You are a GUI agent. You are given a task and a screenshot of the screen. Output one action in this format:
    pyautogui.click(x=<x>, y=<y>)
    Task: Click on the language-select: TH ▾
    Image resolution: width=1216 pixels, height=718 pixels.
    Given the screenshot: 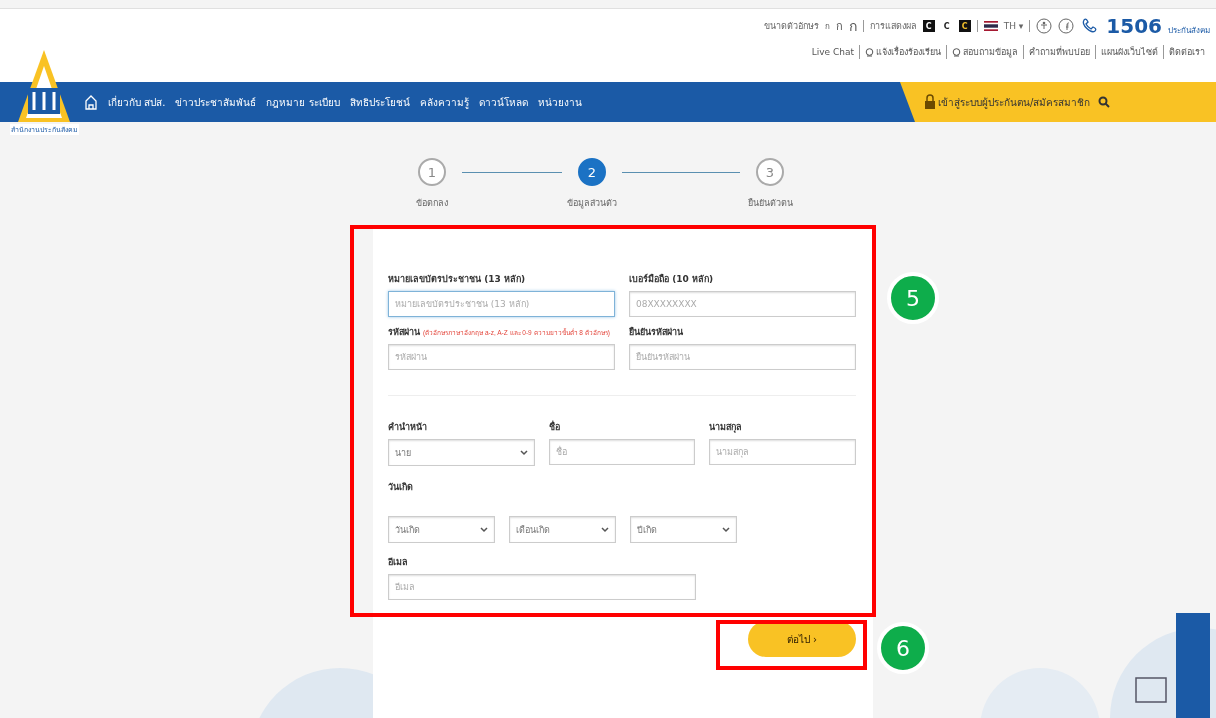 What is the action you would take?
    pyautogui.click(x=1013, y=26)
    